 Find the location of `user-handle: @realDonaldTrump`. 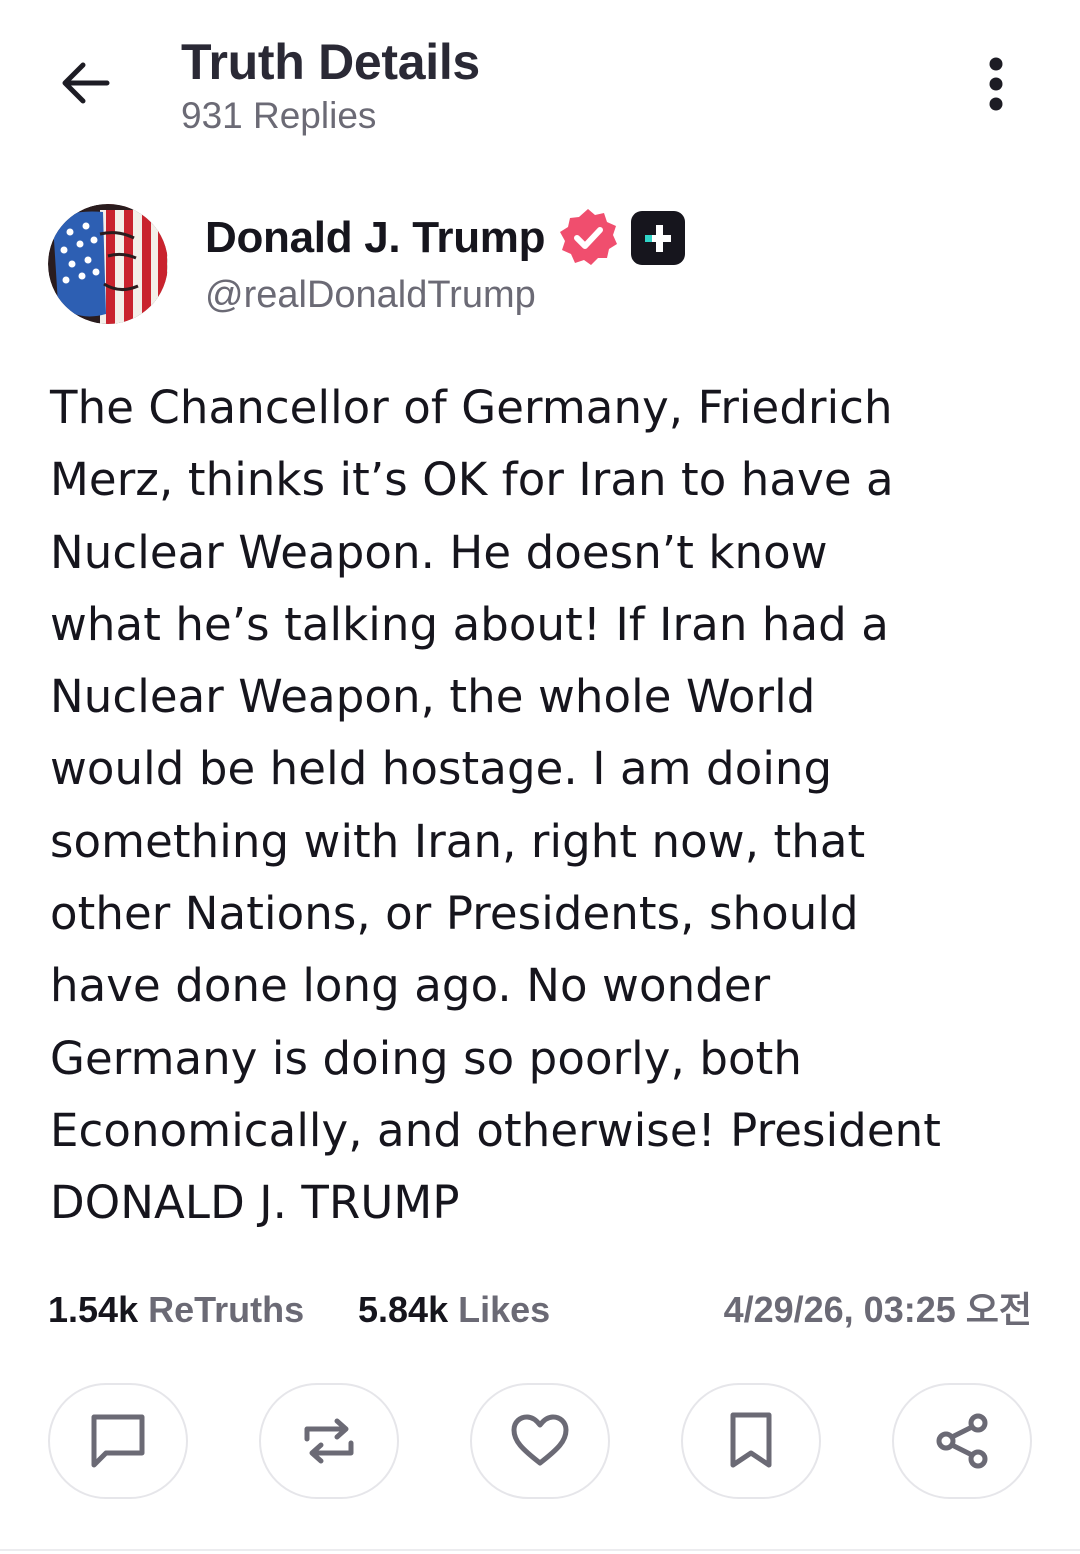

user-handle: @realDonaldTrump is located at coordinates (370, 295).